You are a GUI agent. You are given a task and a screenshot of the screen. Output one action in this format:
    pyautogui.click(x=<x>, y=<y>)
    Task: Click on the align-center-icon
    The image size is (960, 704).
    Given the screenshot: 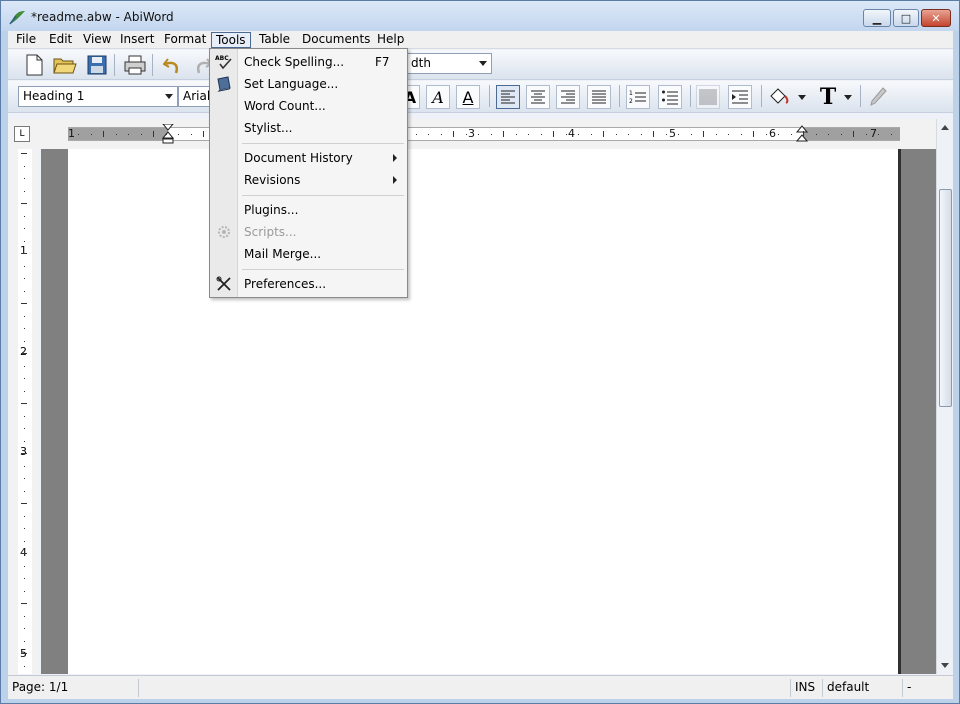 What is the action you would take?
    pyautogui.click(x=538, y=97)
    